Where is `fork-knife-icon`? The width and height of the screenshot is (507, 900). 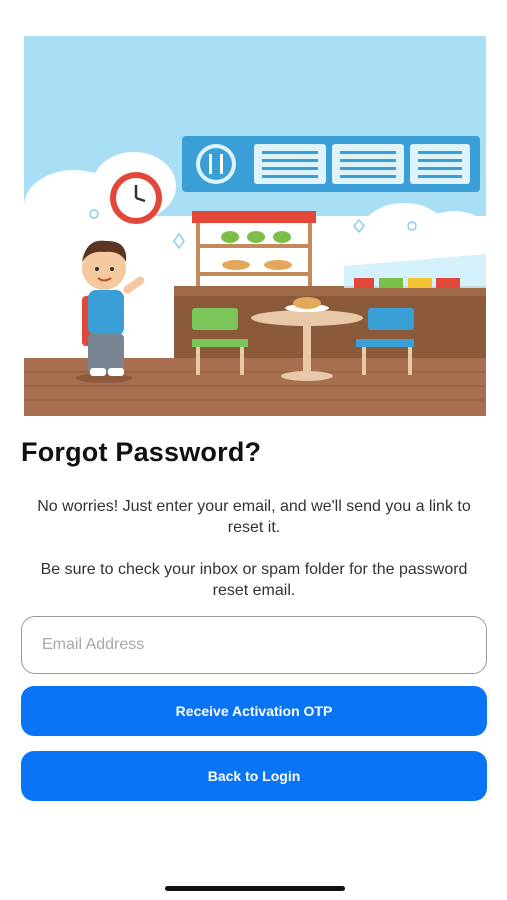 fork-knife-icon is located at coordinates (216, 164).